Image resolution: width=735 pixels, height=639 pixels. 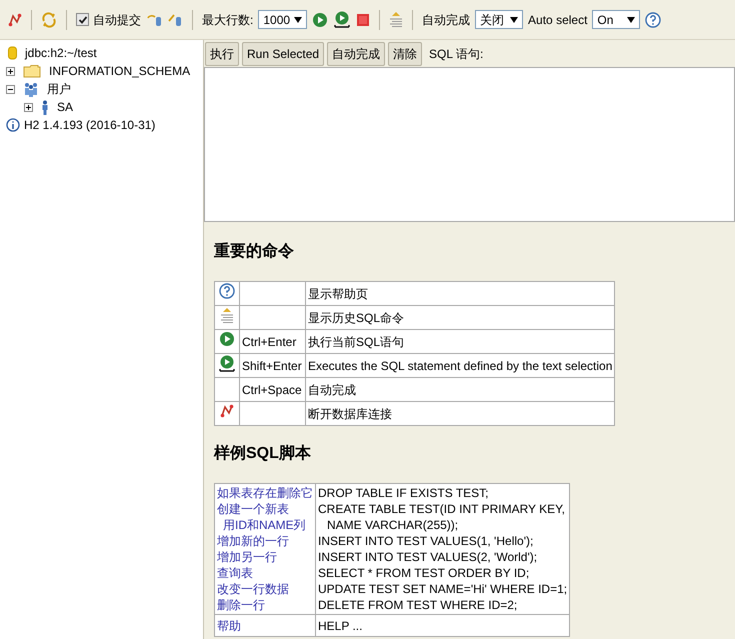 What do you see at coordinates (12, 53) in the screenshot?
I see `database-icon` at bounding box center [12, 53].